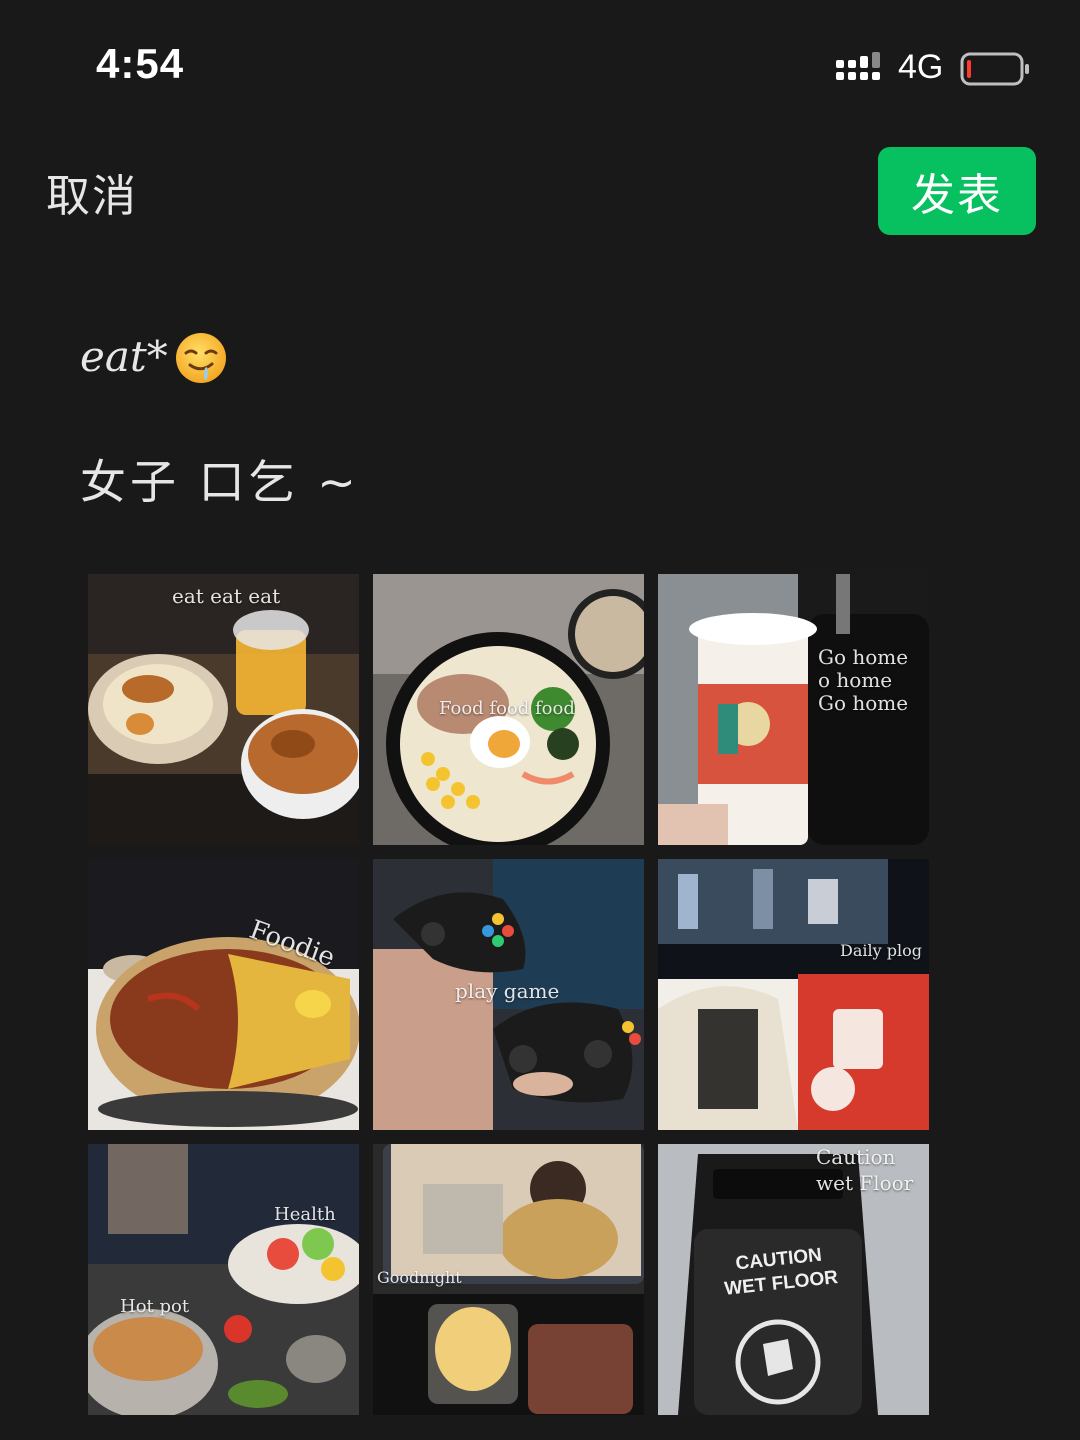  What do you see at coordinates (508, 1279) in the screenshot?
I see `photo-tablet-and-pudding: Goodnight` at bounding box center [508, 1279].